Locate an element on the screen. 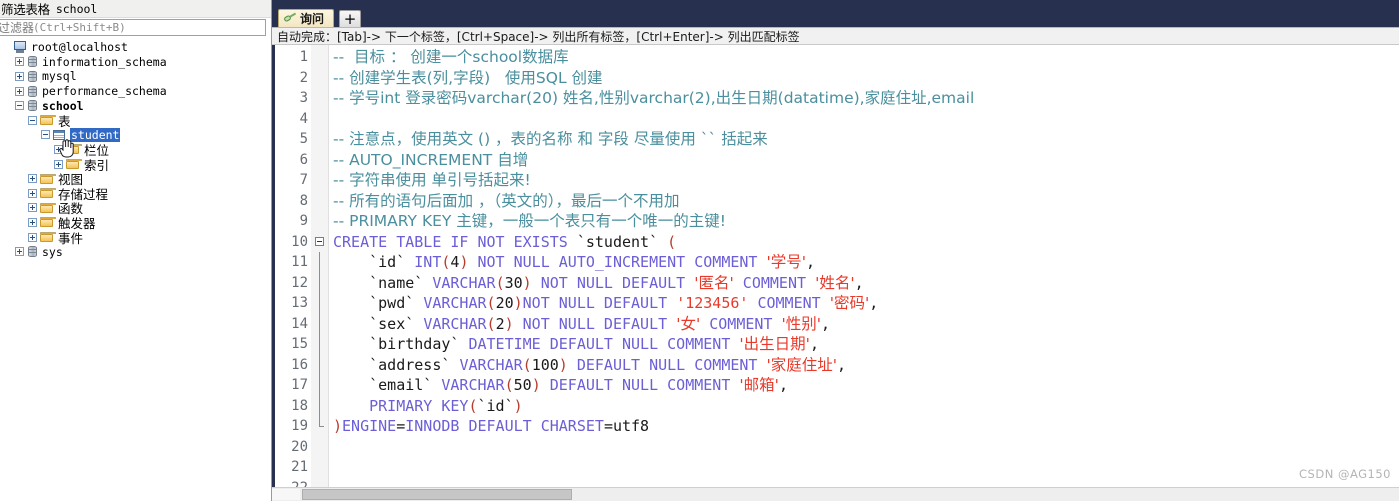  code-line: PRIMARY KEY(`id`) is located at coordinates (866, 406).